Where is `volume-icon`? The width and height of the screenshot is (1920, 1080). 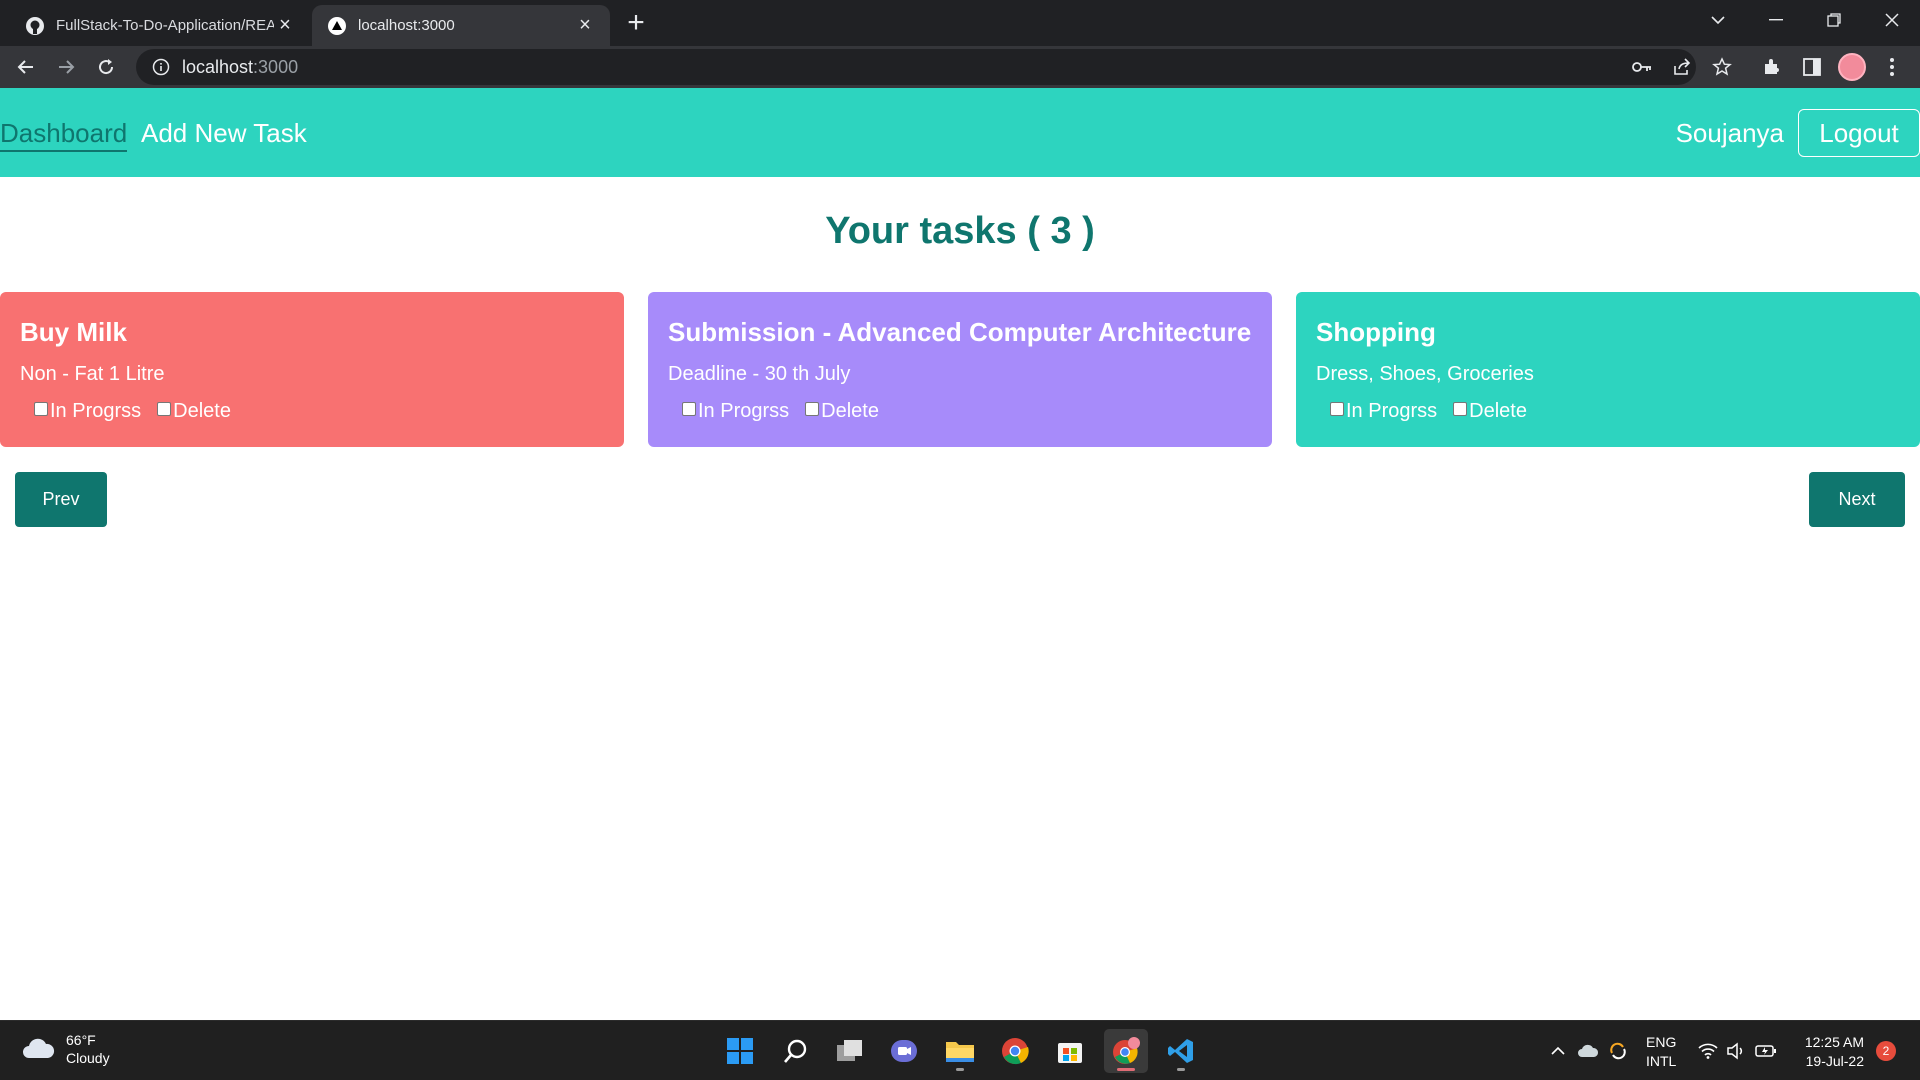 volume-icon is located at coordinates (1736, 1051).